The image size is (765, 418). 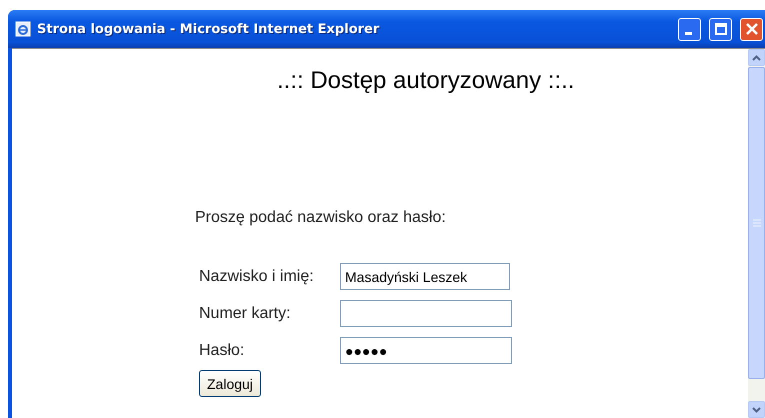 What do you see at coordinates (426, 313) in the screenshot?
I see `input-field` at bounding box center [426, 313].